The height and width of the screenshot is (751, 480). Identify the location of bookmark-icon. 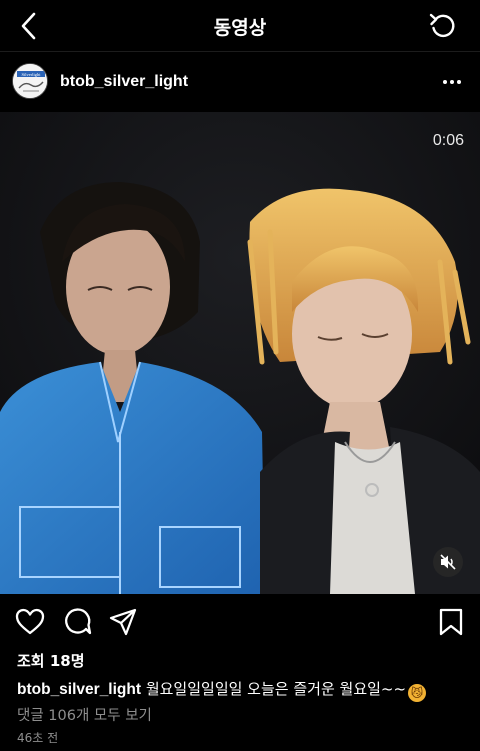
(451, 622).